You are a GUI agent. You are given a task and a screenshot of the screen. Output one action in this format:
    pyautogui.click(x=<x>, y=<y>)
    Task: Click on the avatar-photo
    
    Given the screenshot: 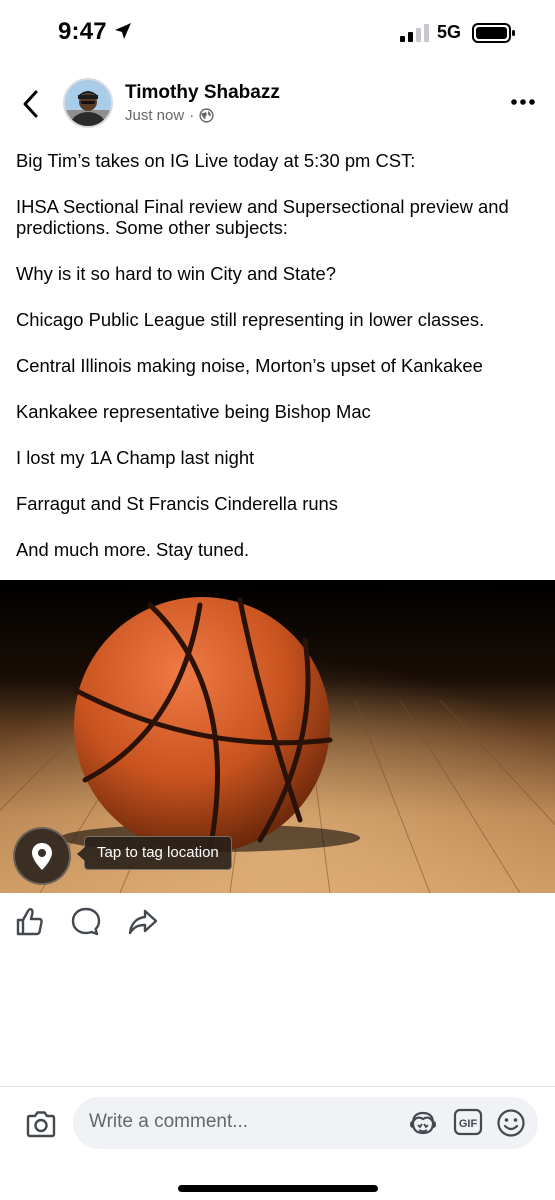 What is the action you would take?
    pyautogui.click(x=88, y=103)
    